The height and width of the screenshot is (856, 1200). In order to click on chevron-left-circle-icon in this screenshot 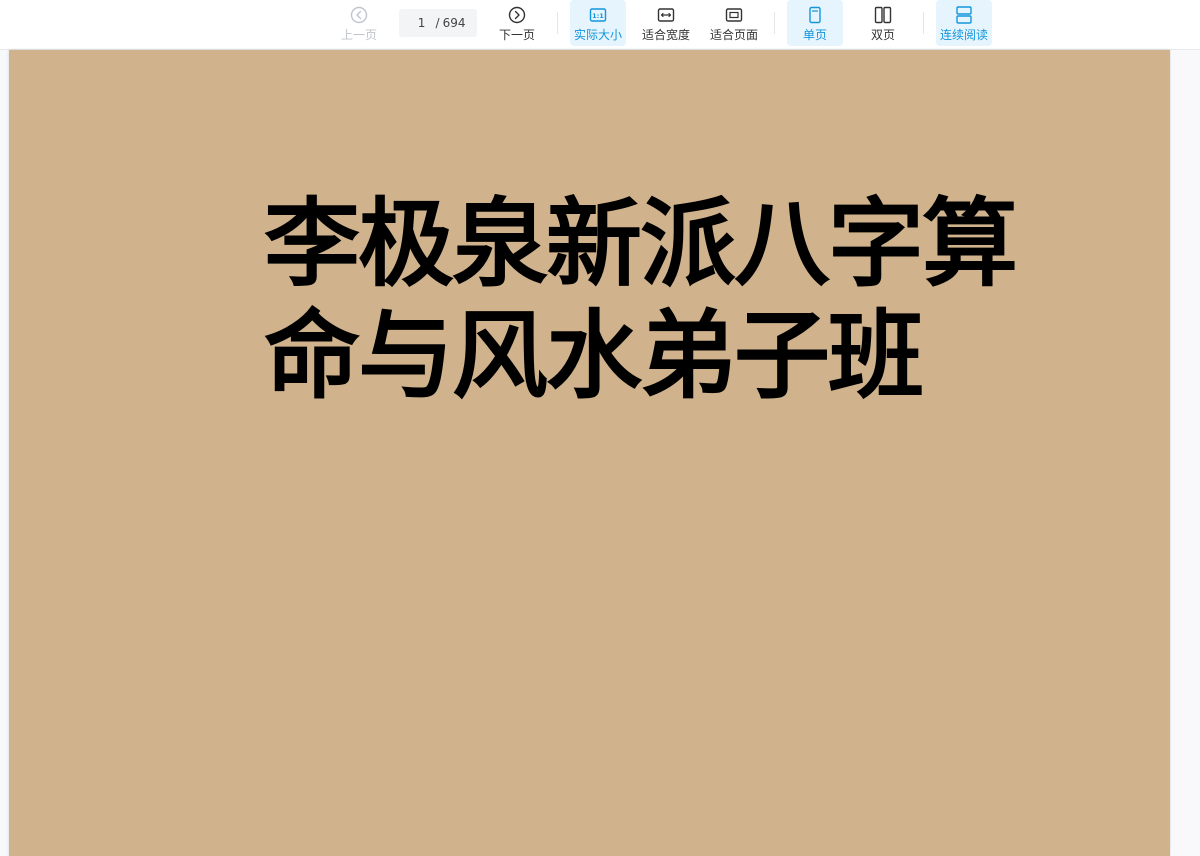, I will do `click(359, 15)`.